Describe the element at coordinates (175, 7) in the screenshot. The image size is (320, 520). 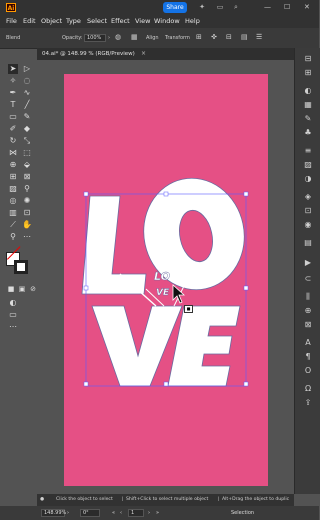
I see `share-button: Share` at that location.